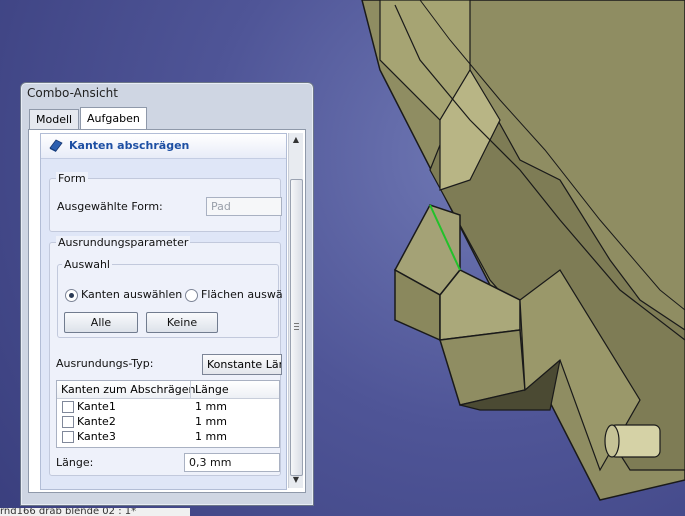 Image resolution: width=685 pixels, height=516 pixels. Describe the element at coordinates (105, 363) in the screenshot. I see `fillet-type-label: Ausrundungs-Typ:` at that location.